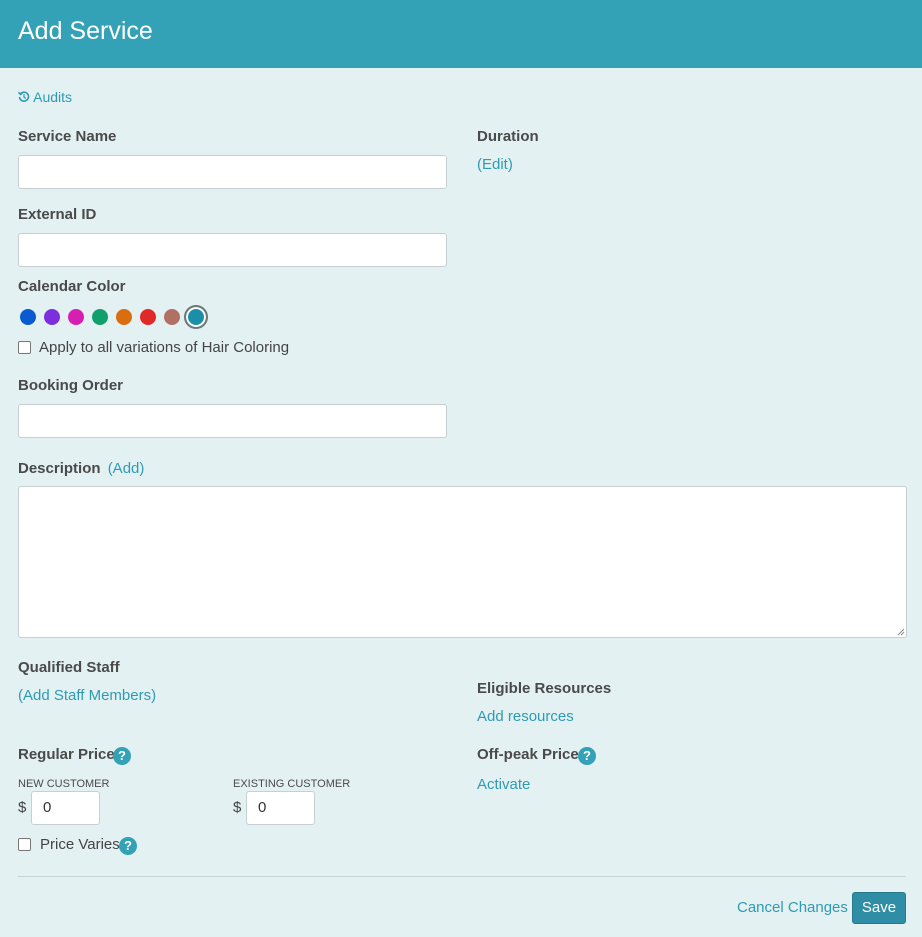 The width and height of the screenshot is (922, 937). I want to click on page-title: Add Service, so click(85, 31).